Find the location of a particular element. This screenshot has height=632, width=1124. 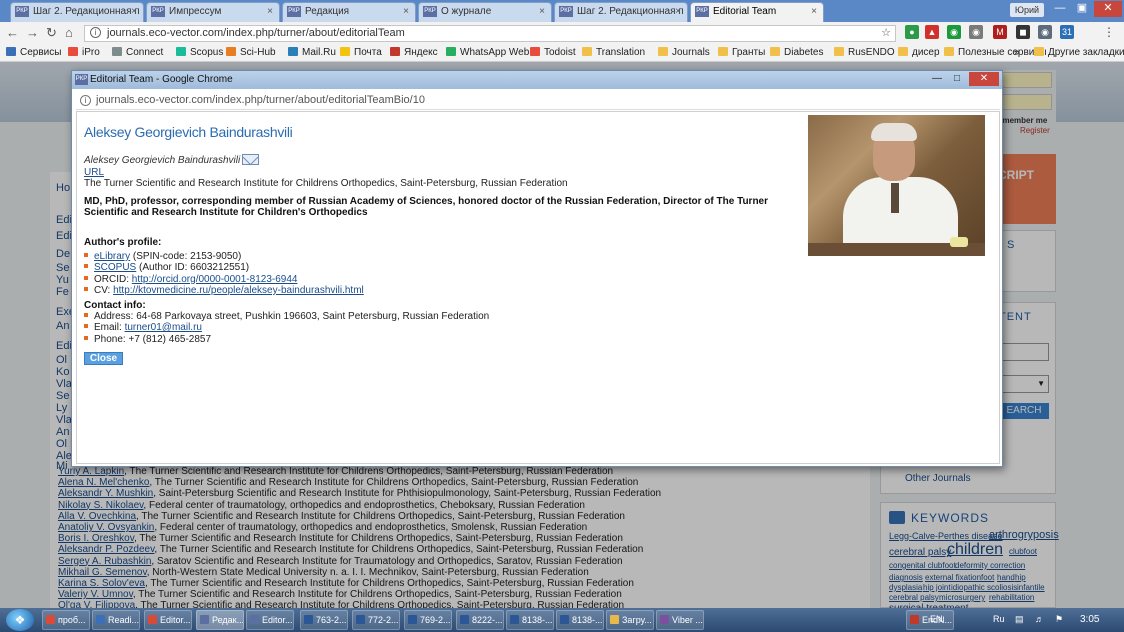

browser-tab: РКР Editorial Team × is located at coordinates (757, 12).